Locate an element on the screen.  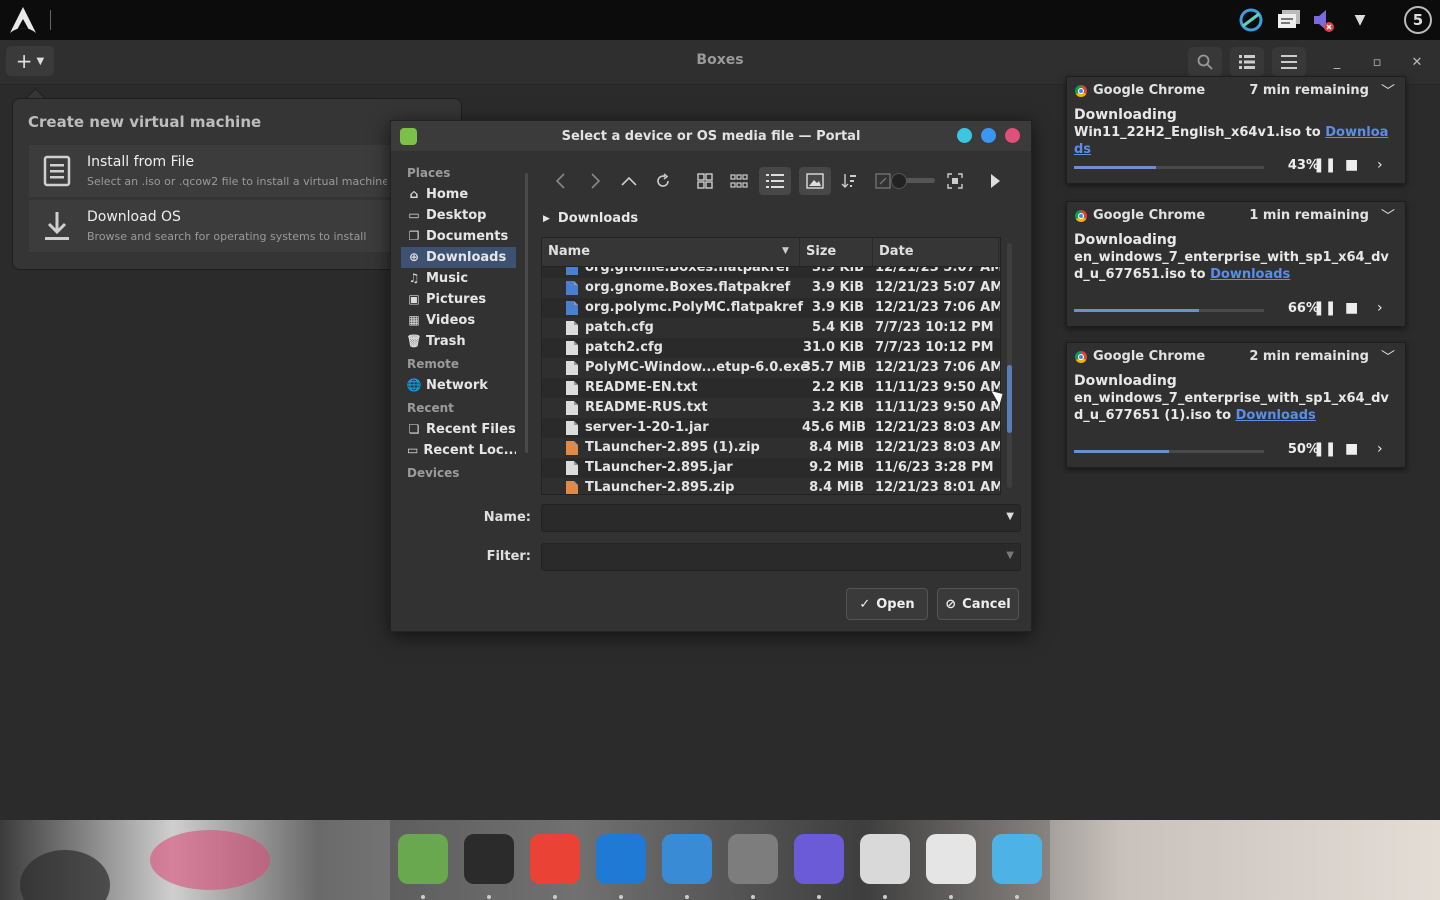
detail-view-button is located at coordinates (775, 181).